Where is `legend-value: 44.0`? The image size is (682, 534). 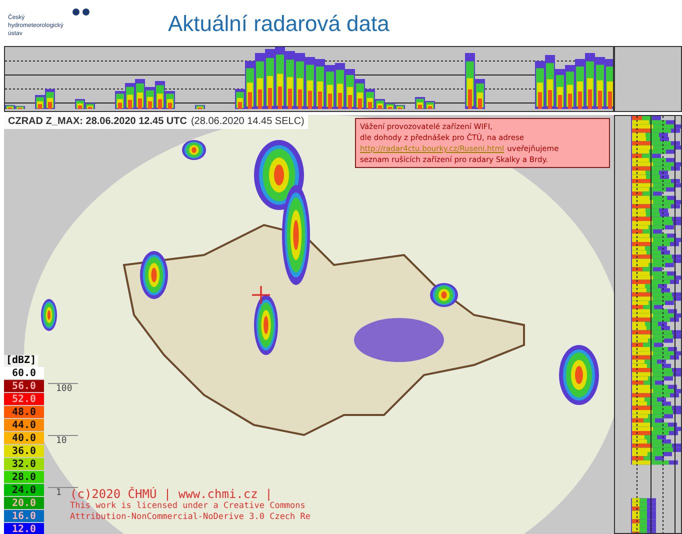 legend-value: 44.0 is located at coordinates (24, 425).